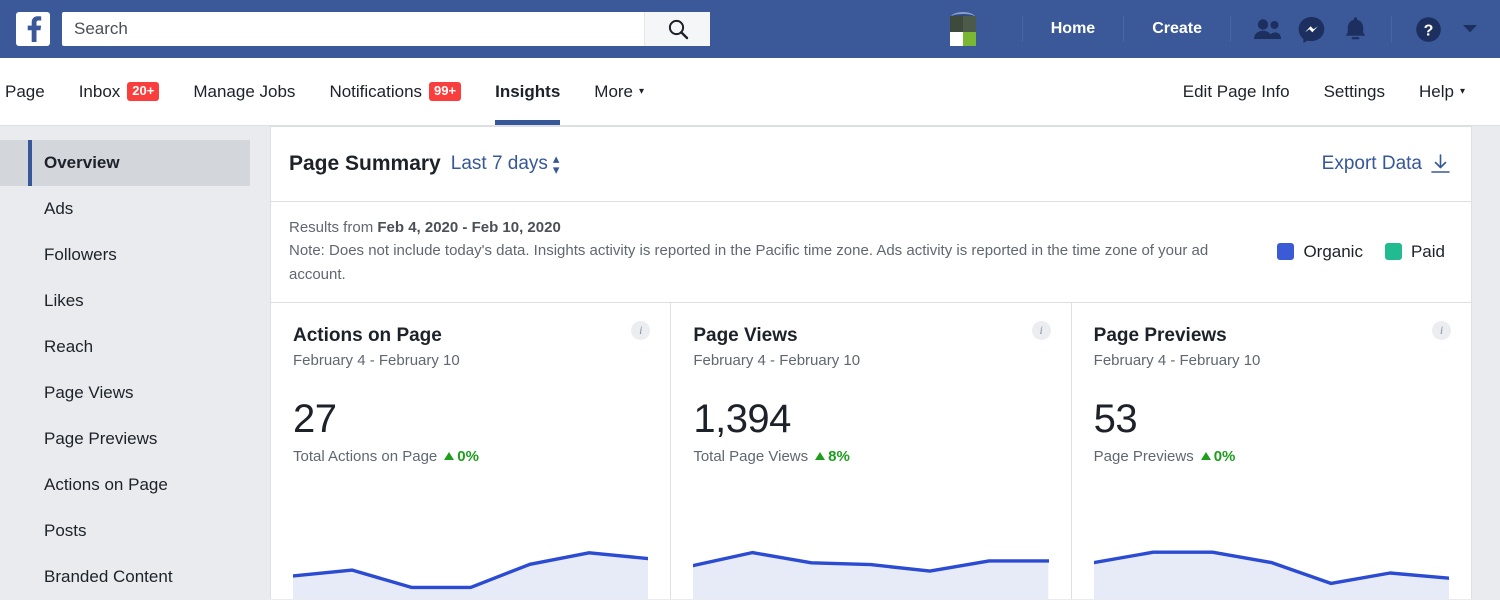 The image size is (1500, 600). I want to click on subnav-item-insights: Insights, so click(527, 91).